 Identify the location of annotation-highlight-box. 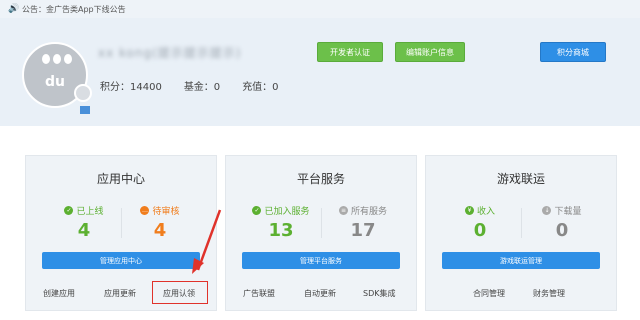
(180, 292).